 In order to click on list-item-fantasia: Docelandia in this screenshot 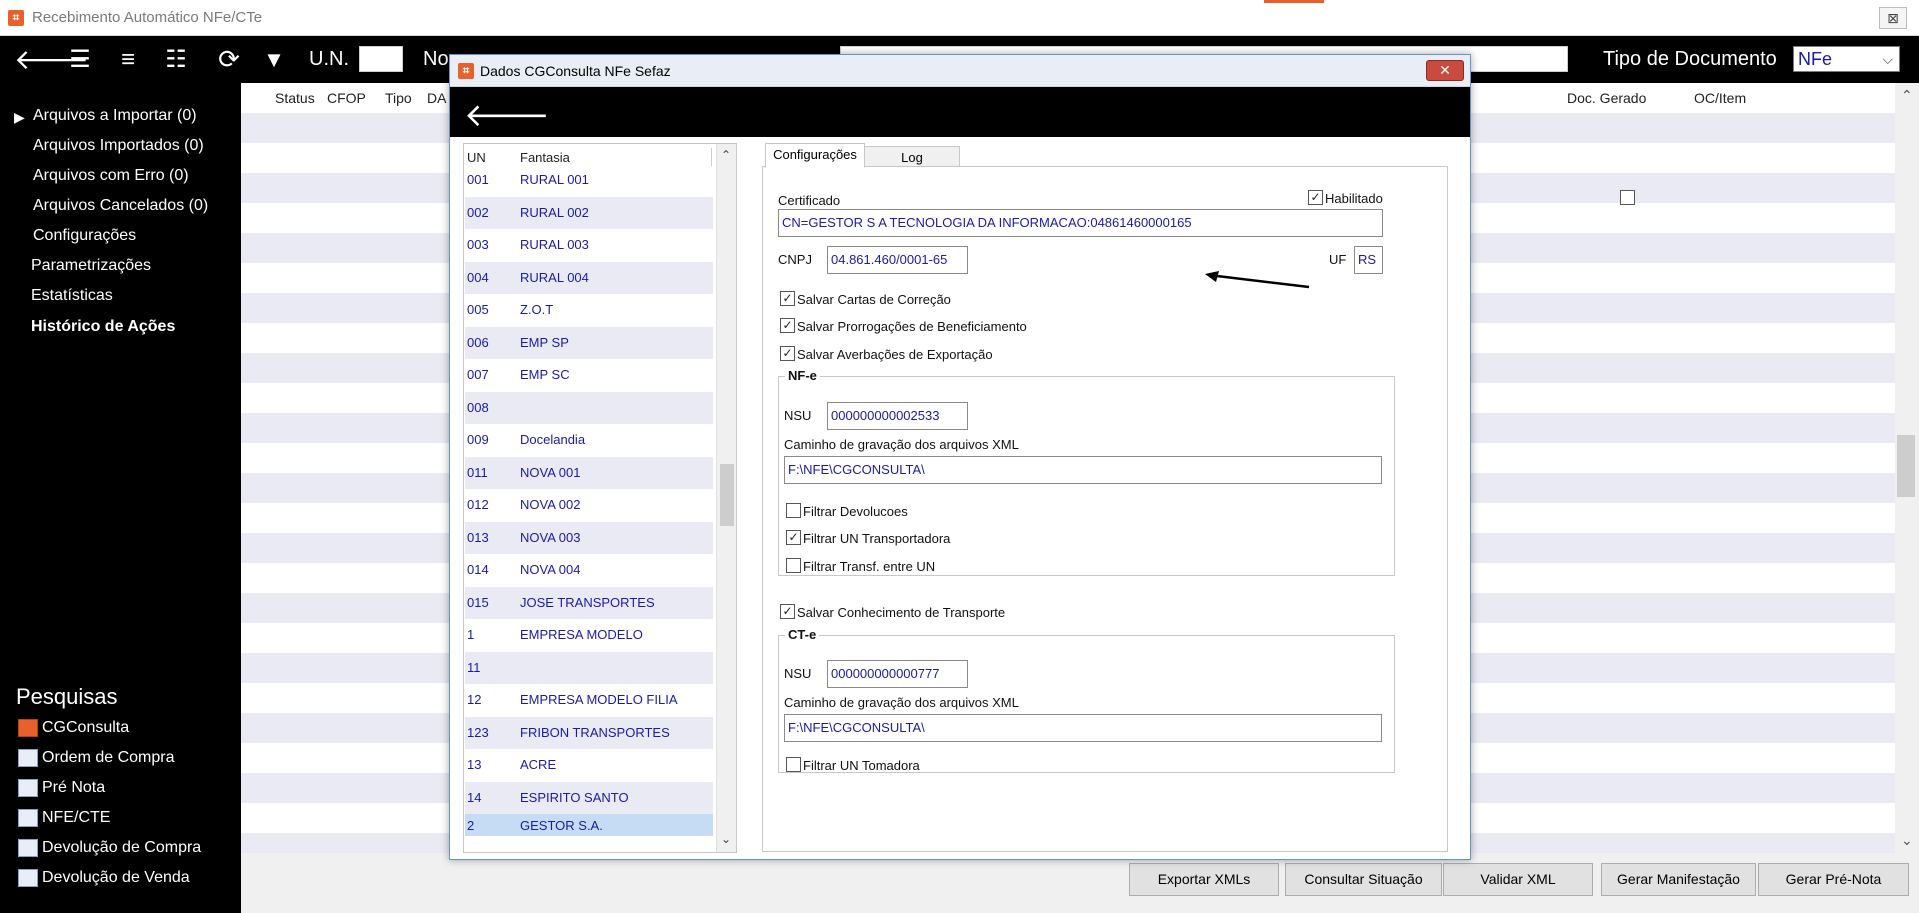, I will do `click(553, 439)`.